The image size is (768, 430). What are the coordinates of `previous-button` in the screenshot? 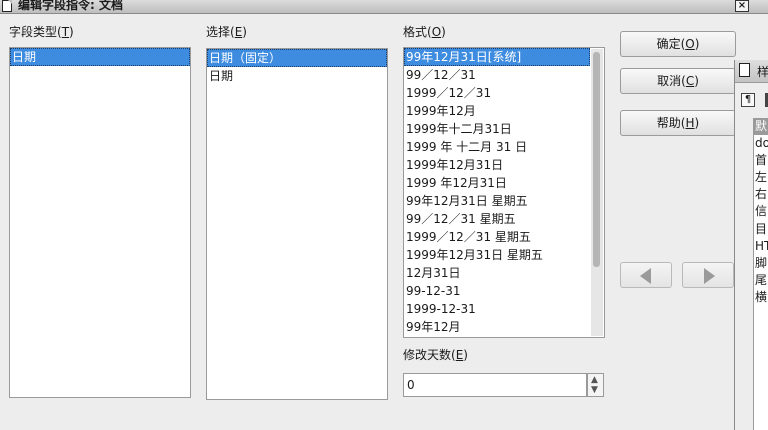 It's located at (646, 275).